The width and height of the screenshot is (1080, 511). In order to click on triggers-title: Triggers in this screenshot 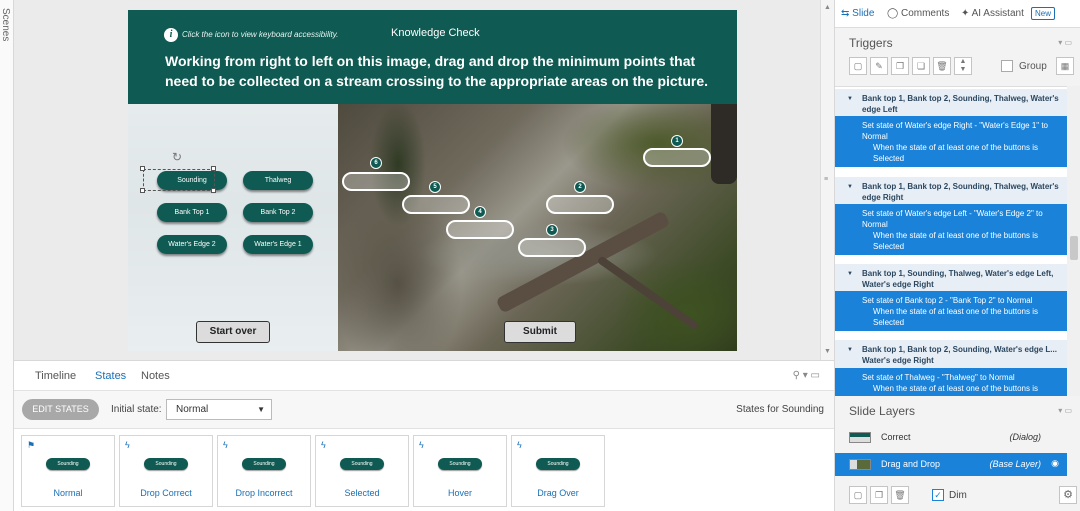, I will do `click(871, 43)`.